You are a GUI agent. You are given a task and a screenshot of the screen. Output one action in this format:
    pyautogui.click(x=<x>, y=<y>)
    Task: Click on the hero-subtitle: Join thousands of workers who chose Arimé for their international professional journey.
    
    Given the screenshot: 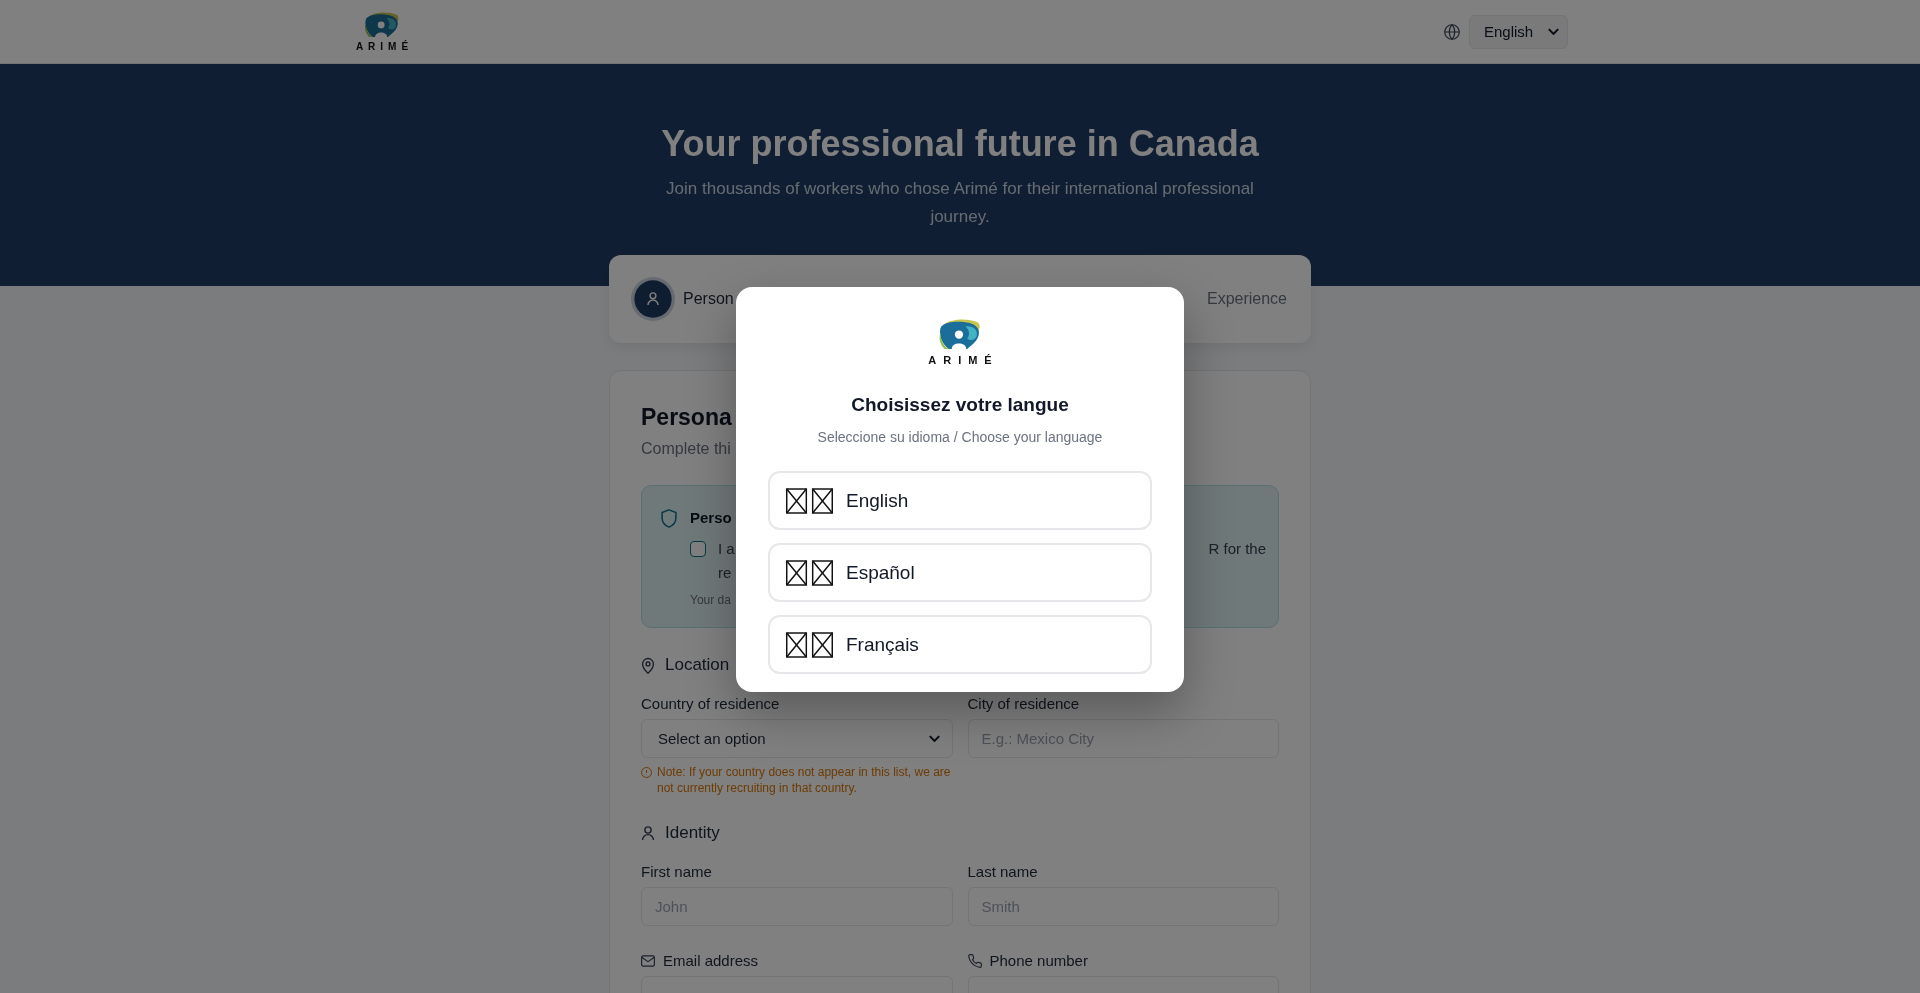 What is the action you would take?
    pyautogui.click(x=960, y=203)
    